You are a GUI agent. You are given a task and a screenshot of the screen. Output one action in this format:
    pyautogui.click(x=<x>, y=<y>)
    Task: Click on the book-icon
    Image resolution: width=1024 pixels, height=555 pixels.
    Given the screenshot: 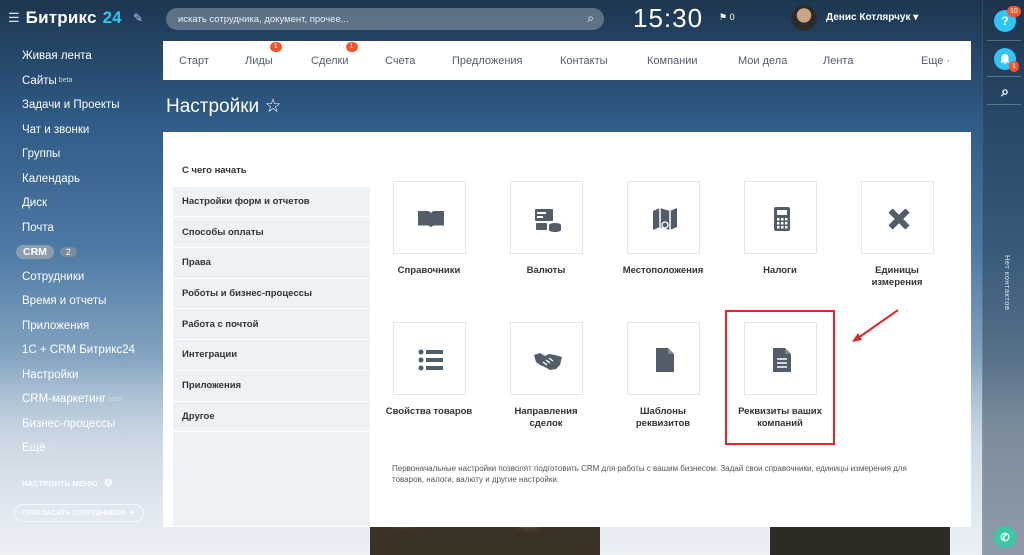 What is the action you would take?
    pyautogui.click(x=431, y=219)
    